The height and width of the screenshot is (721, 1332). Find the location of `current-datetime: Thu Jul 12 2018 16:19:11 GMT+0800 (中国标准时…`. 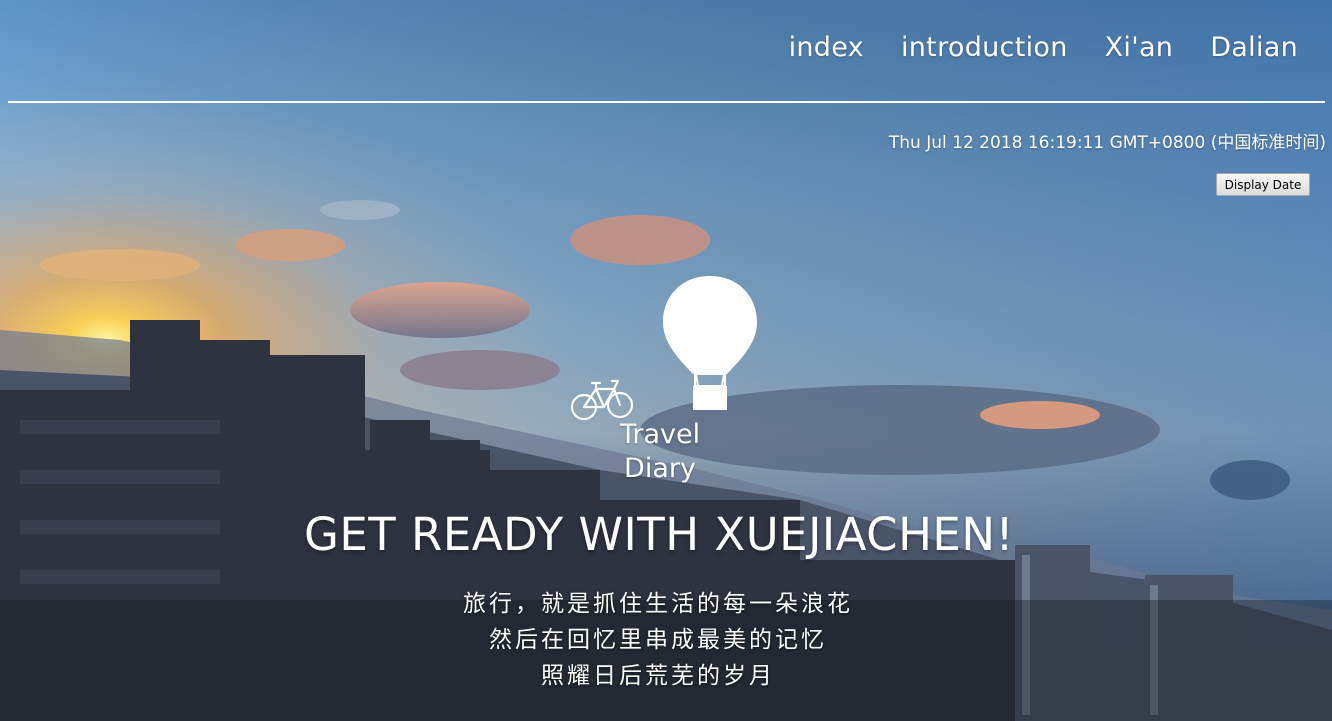

current-datetime: Thu Jul 12 2018 16:19:11 GMT+0800 (中国标准时… is located at coordinates (1107, 143).